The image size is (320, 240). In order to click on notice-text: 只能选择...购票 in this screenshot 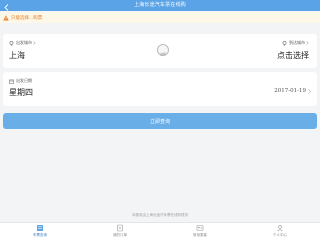, I will do `click(27, 18)`.